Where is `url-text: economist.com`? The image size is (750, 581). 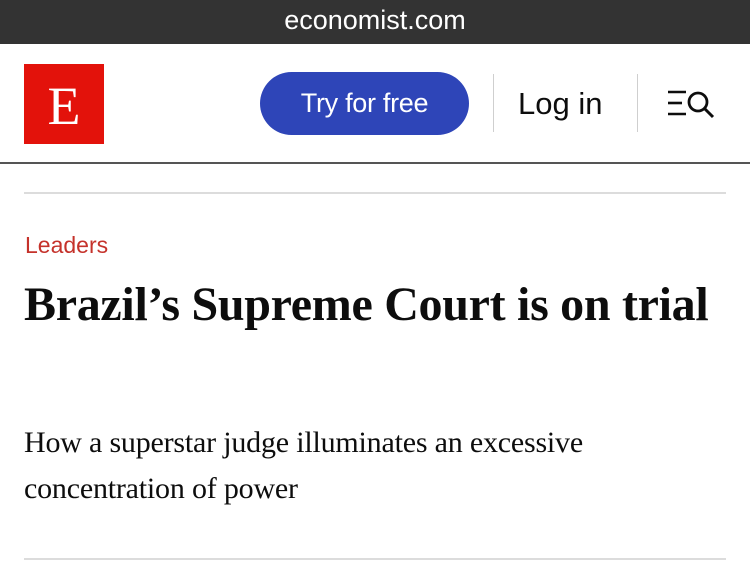 url-text: economist.com is located at coordinates (375, 19).